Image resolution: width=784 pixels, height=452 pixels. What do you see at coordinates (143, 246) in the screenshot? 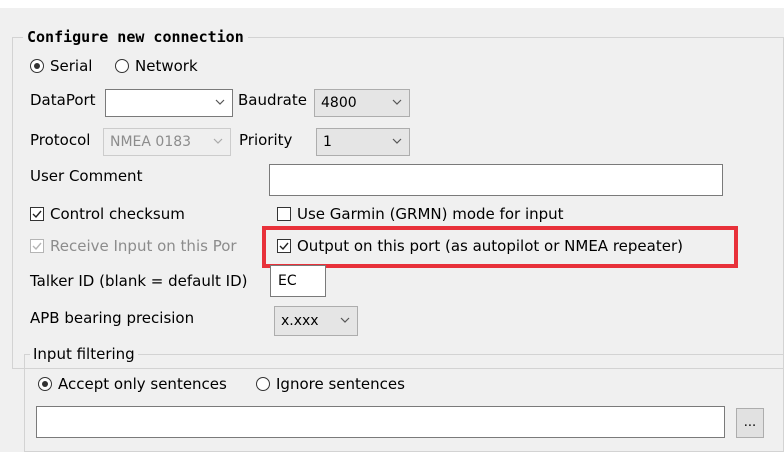
I see `receive-input-label: Receive Input on this Por` at bounding box center [143, 246].